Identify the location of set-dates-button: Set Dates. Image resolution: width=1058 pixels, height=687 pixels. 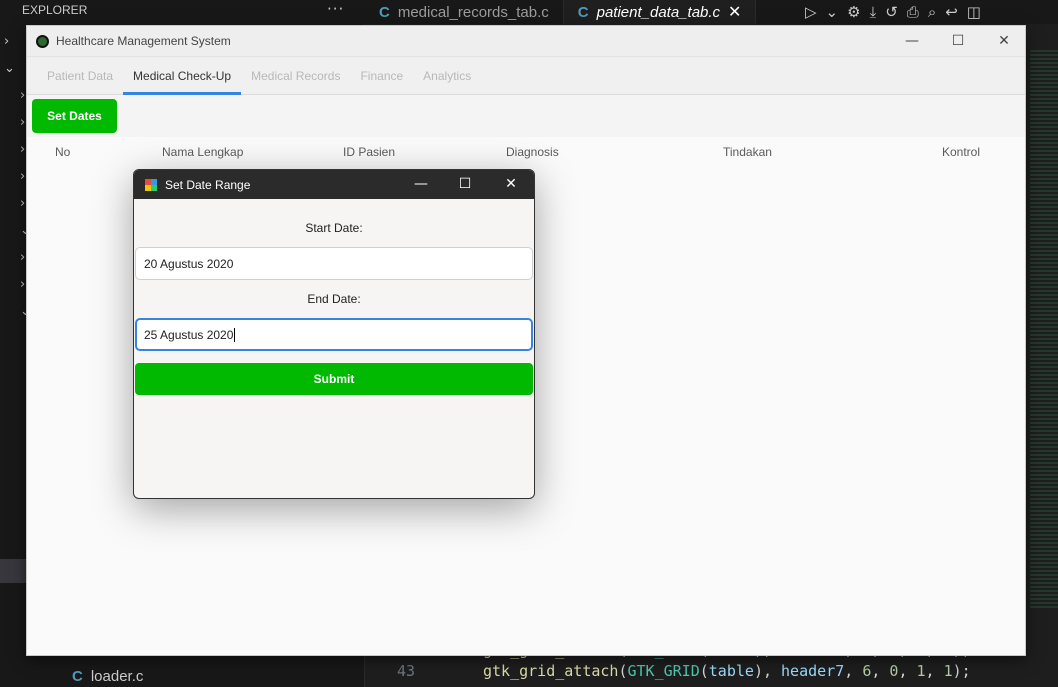
(74, 116).